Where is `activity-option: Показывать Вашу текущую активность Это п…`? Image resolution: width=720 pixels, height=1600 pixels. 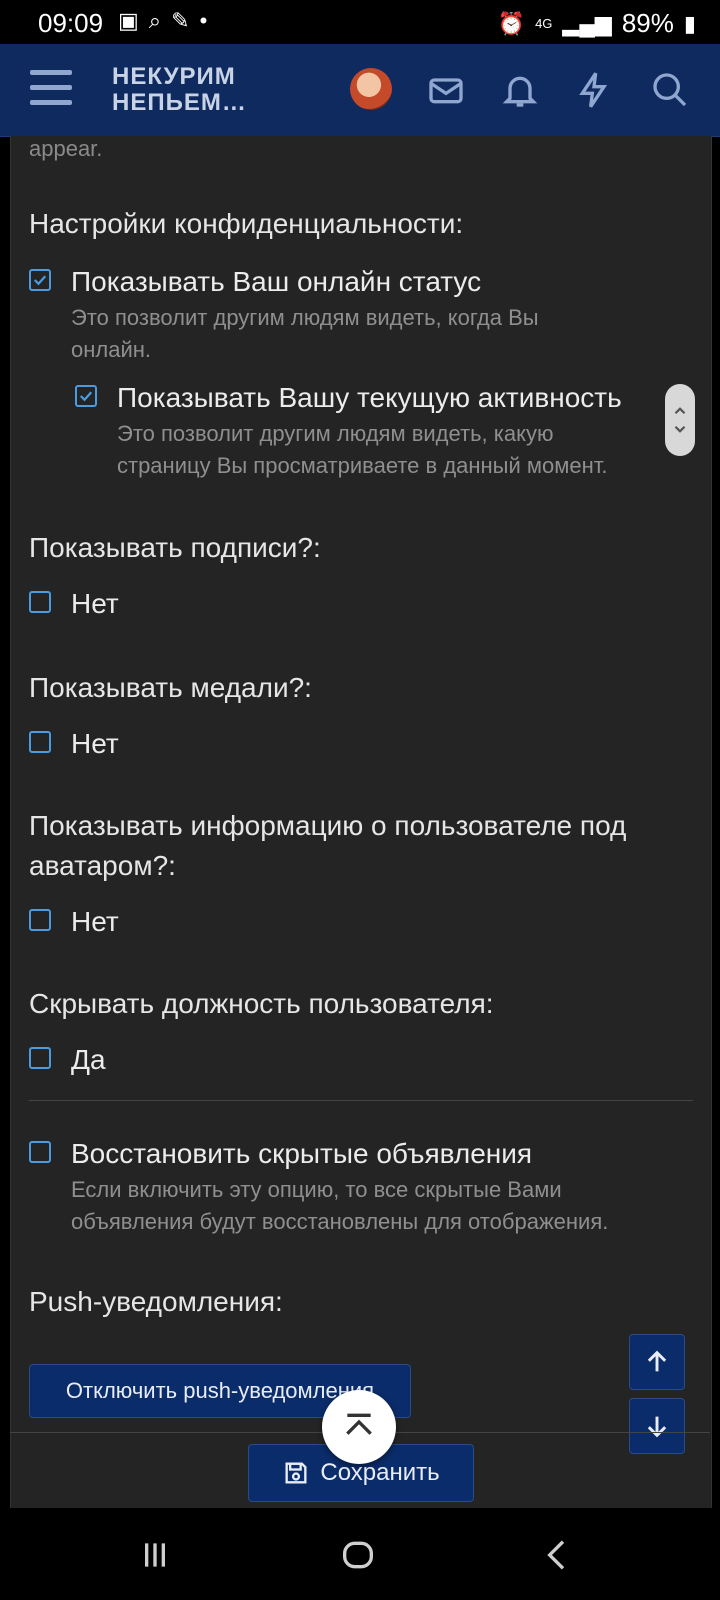
activity-option: Показывать Вашу текущую активность Это п… is located at coordinates (348, 431).